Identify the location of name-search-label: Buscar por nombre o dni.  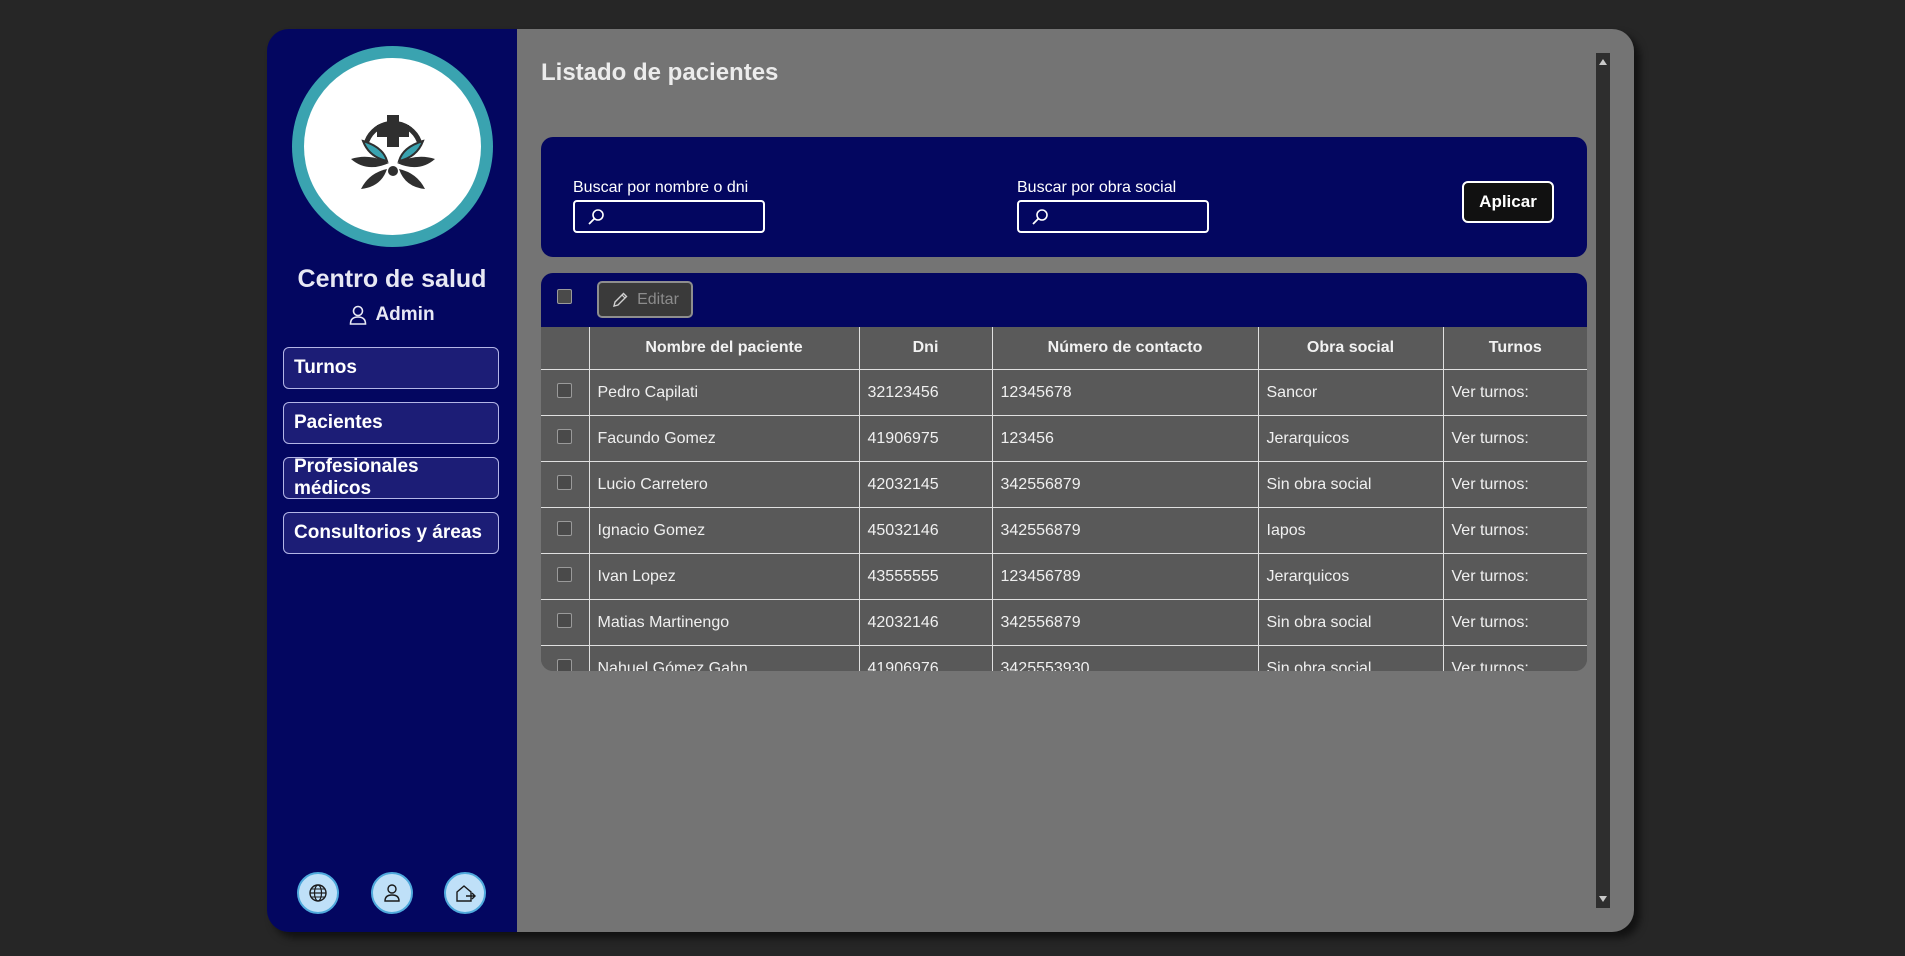
(661, 187).